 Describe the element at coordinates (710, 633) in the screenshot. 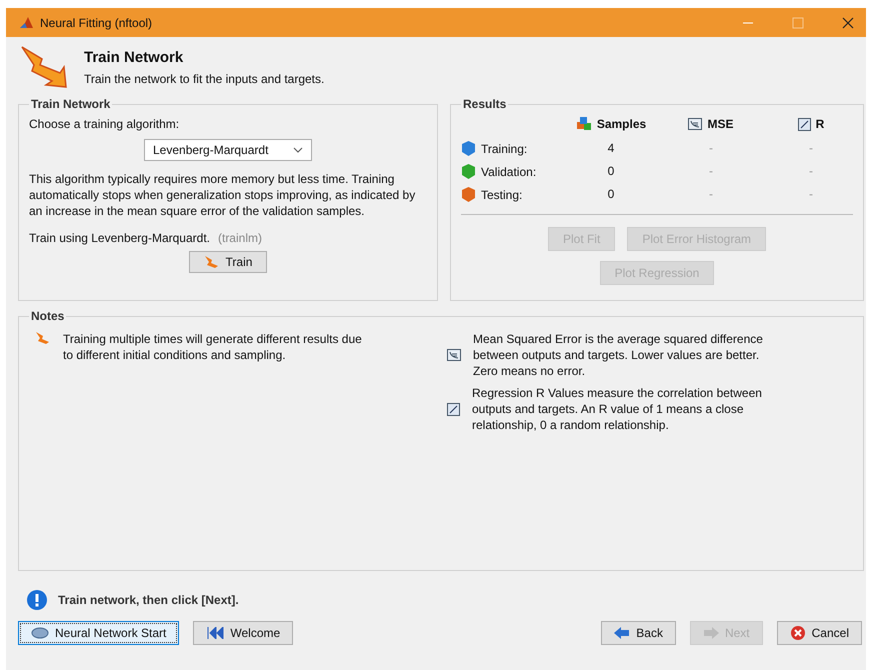

I see `right-arrow-icon` at that location.